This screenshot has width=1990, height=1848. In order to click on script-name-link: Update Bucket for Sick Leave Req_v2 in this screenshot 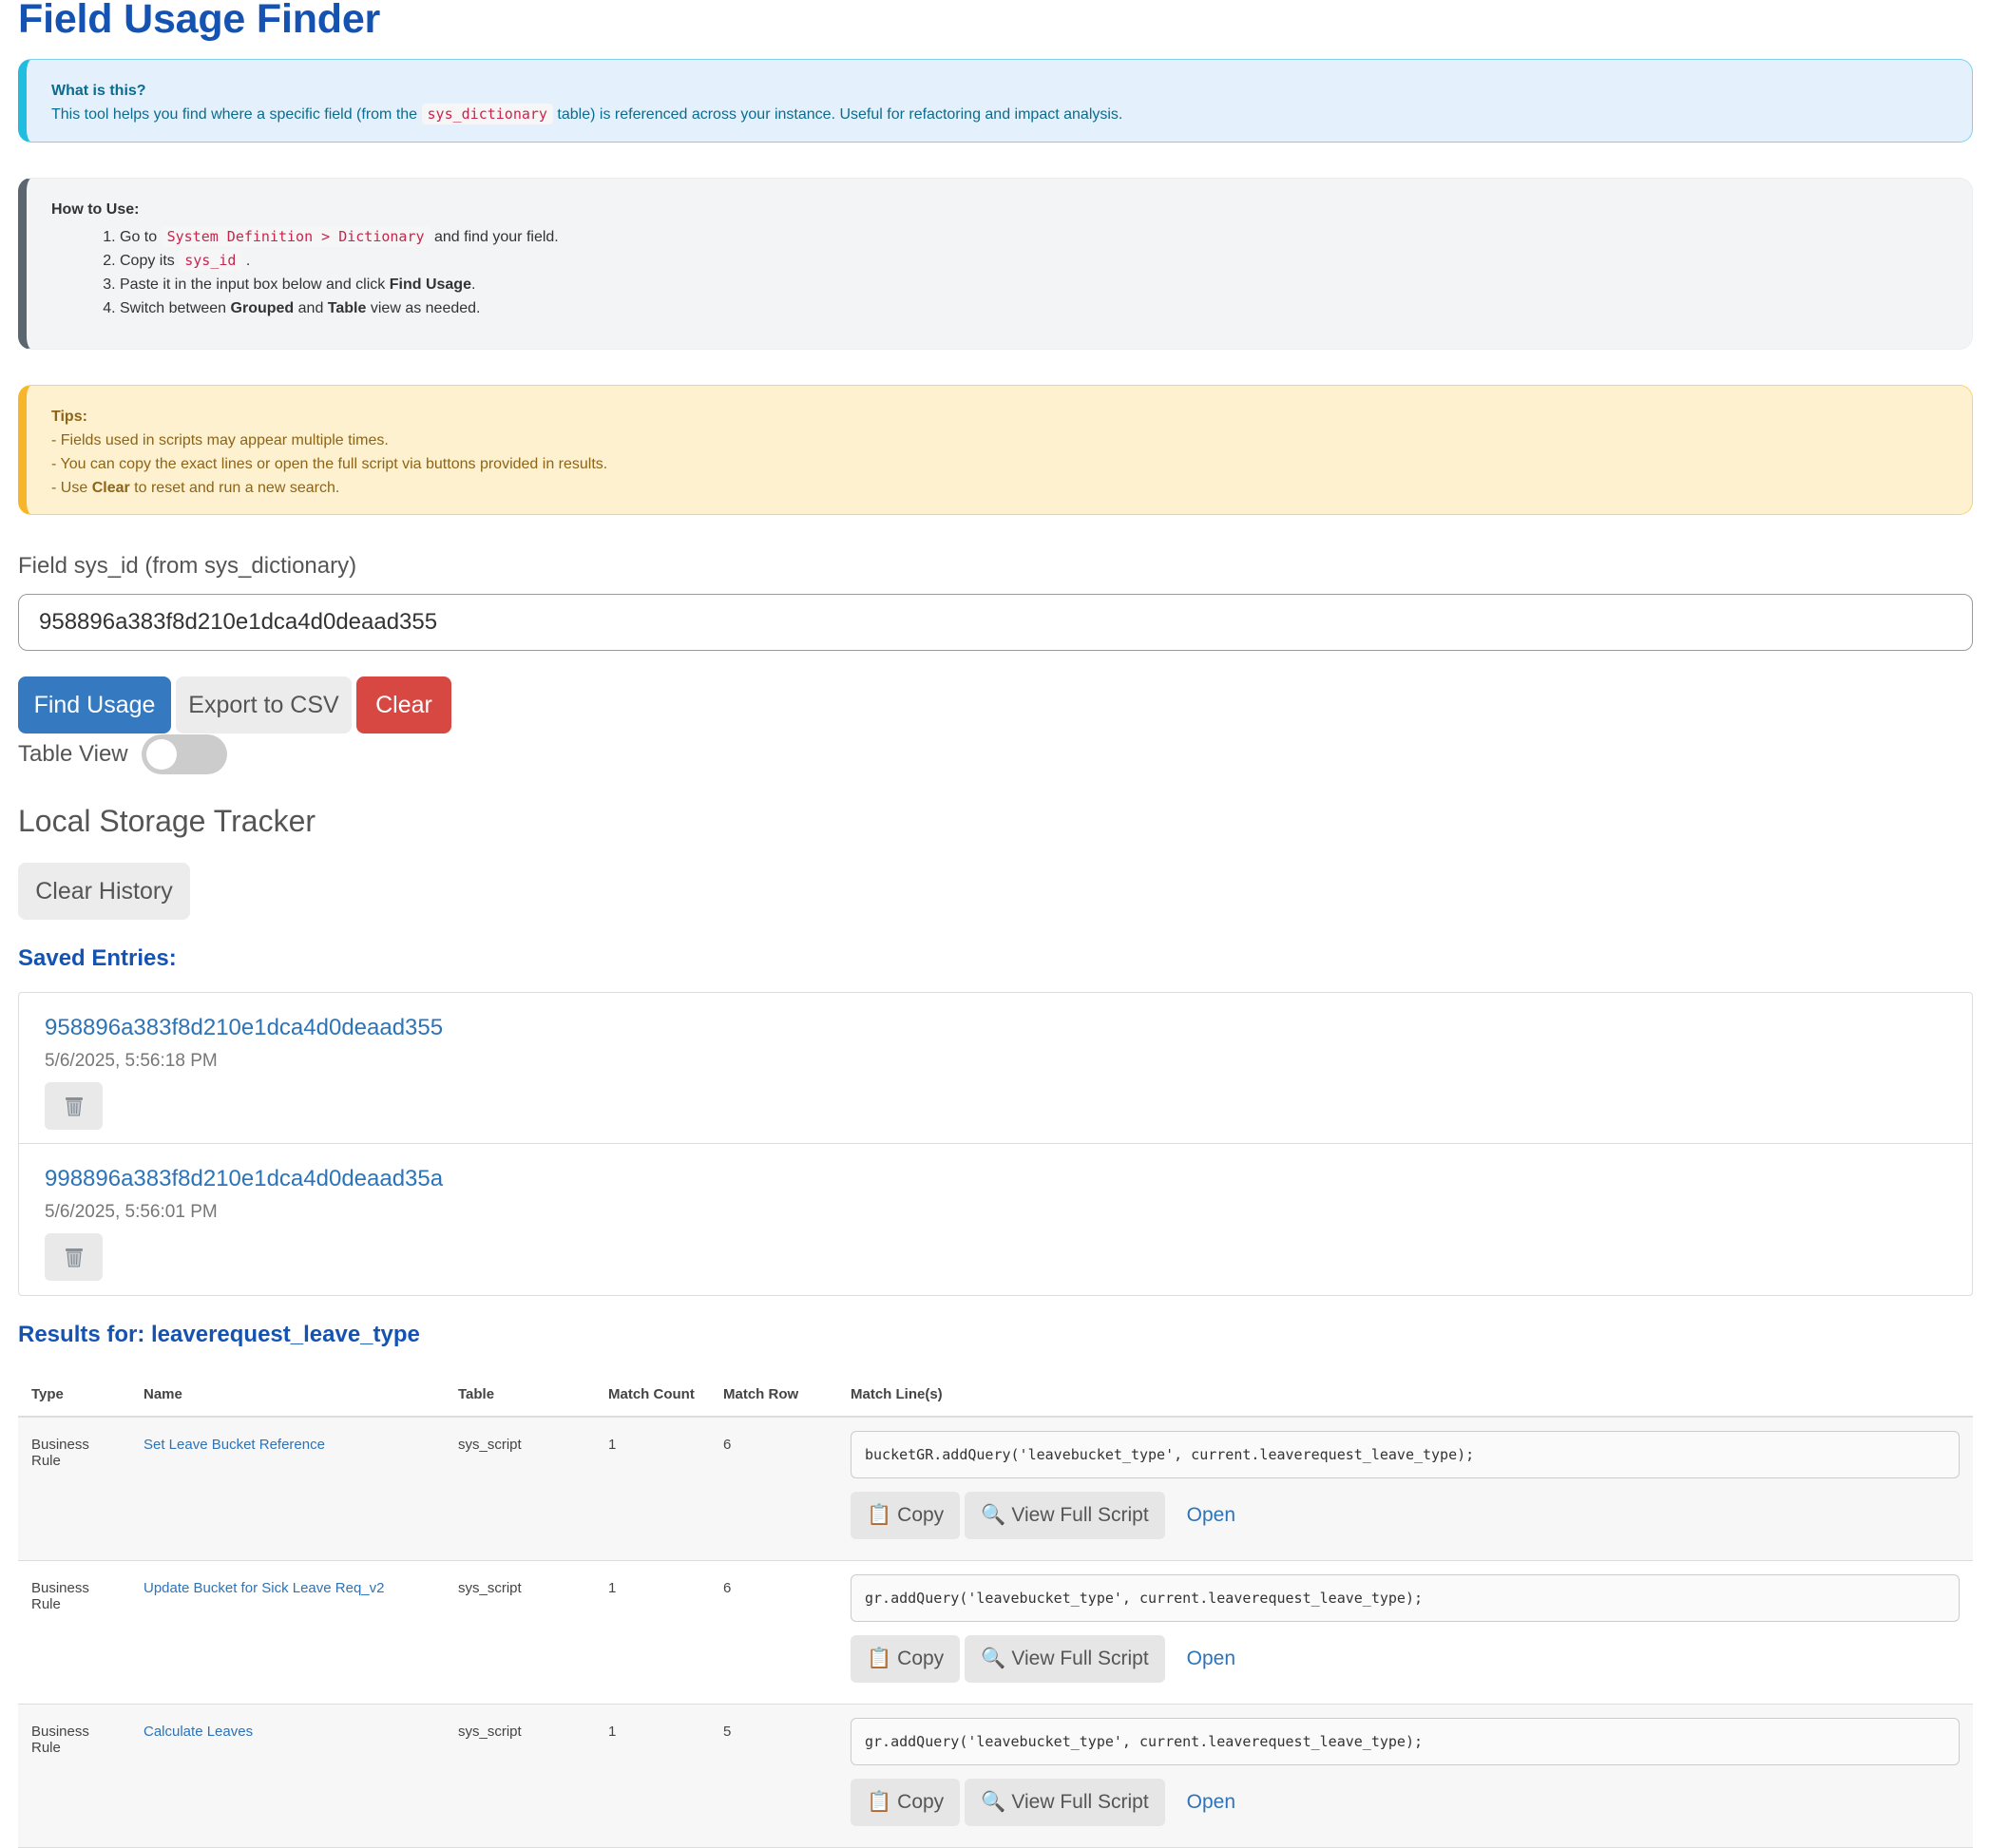, I will do `click(264, 1588)`.